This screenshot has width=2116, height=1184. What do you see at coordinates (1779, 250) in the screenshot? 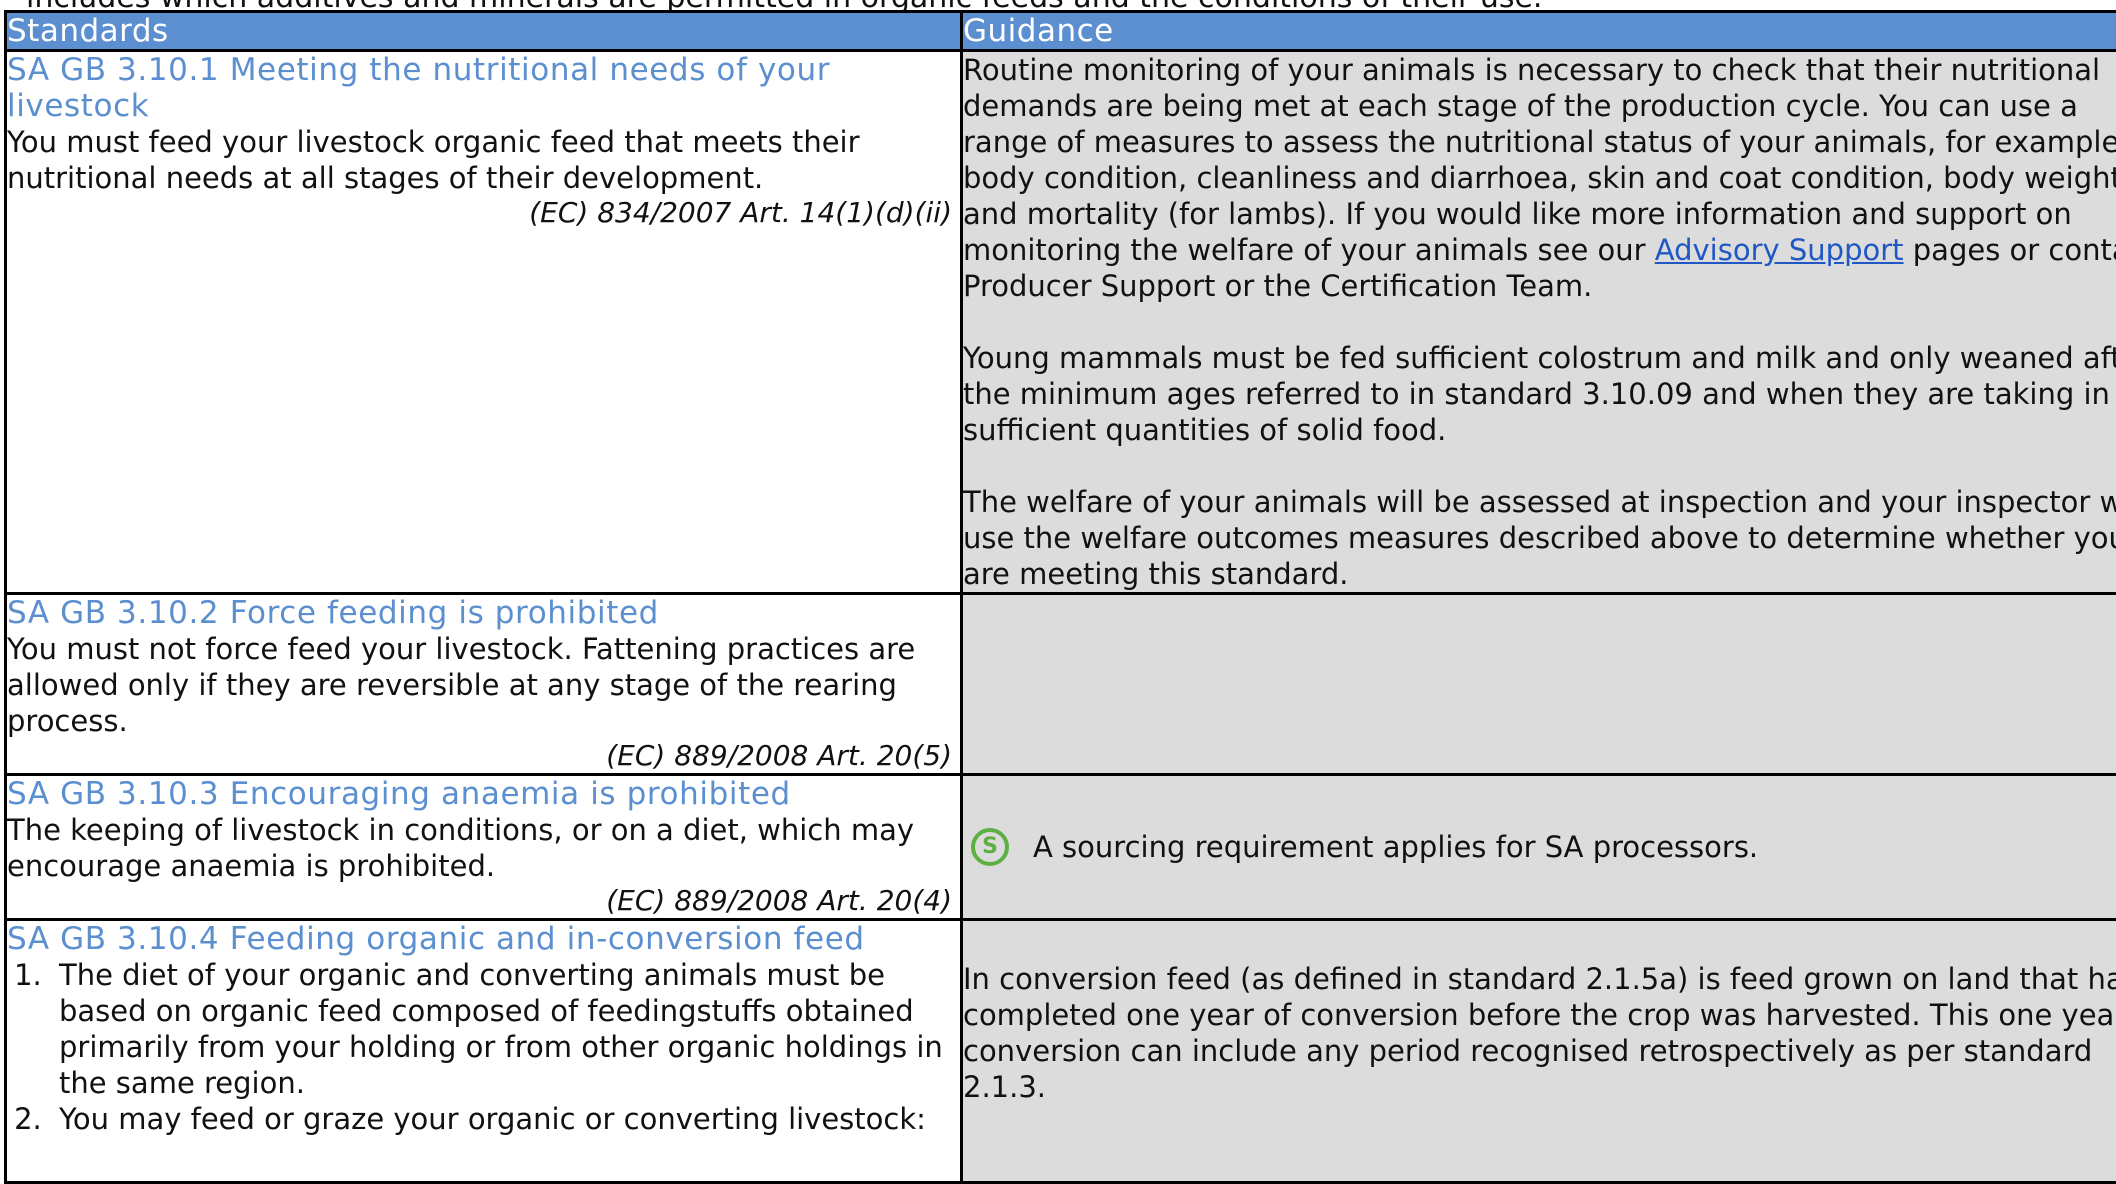
I see `advisory-support-link: Advisory Support` at bounding box center [1779, 250].